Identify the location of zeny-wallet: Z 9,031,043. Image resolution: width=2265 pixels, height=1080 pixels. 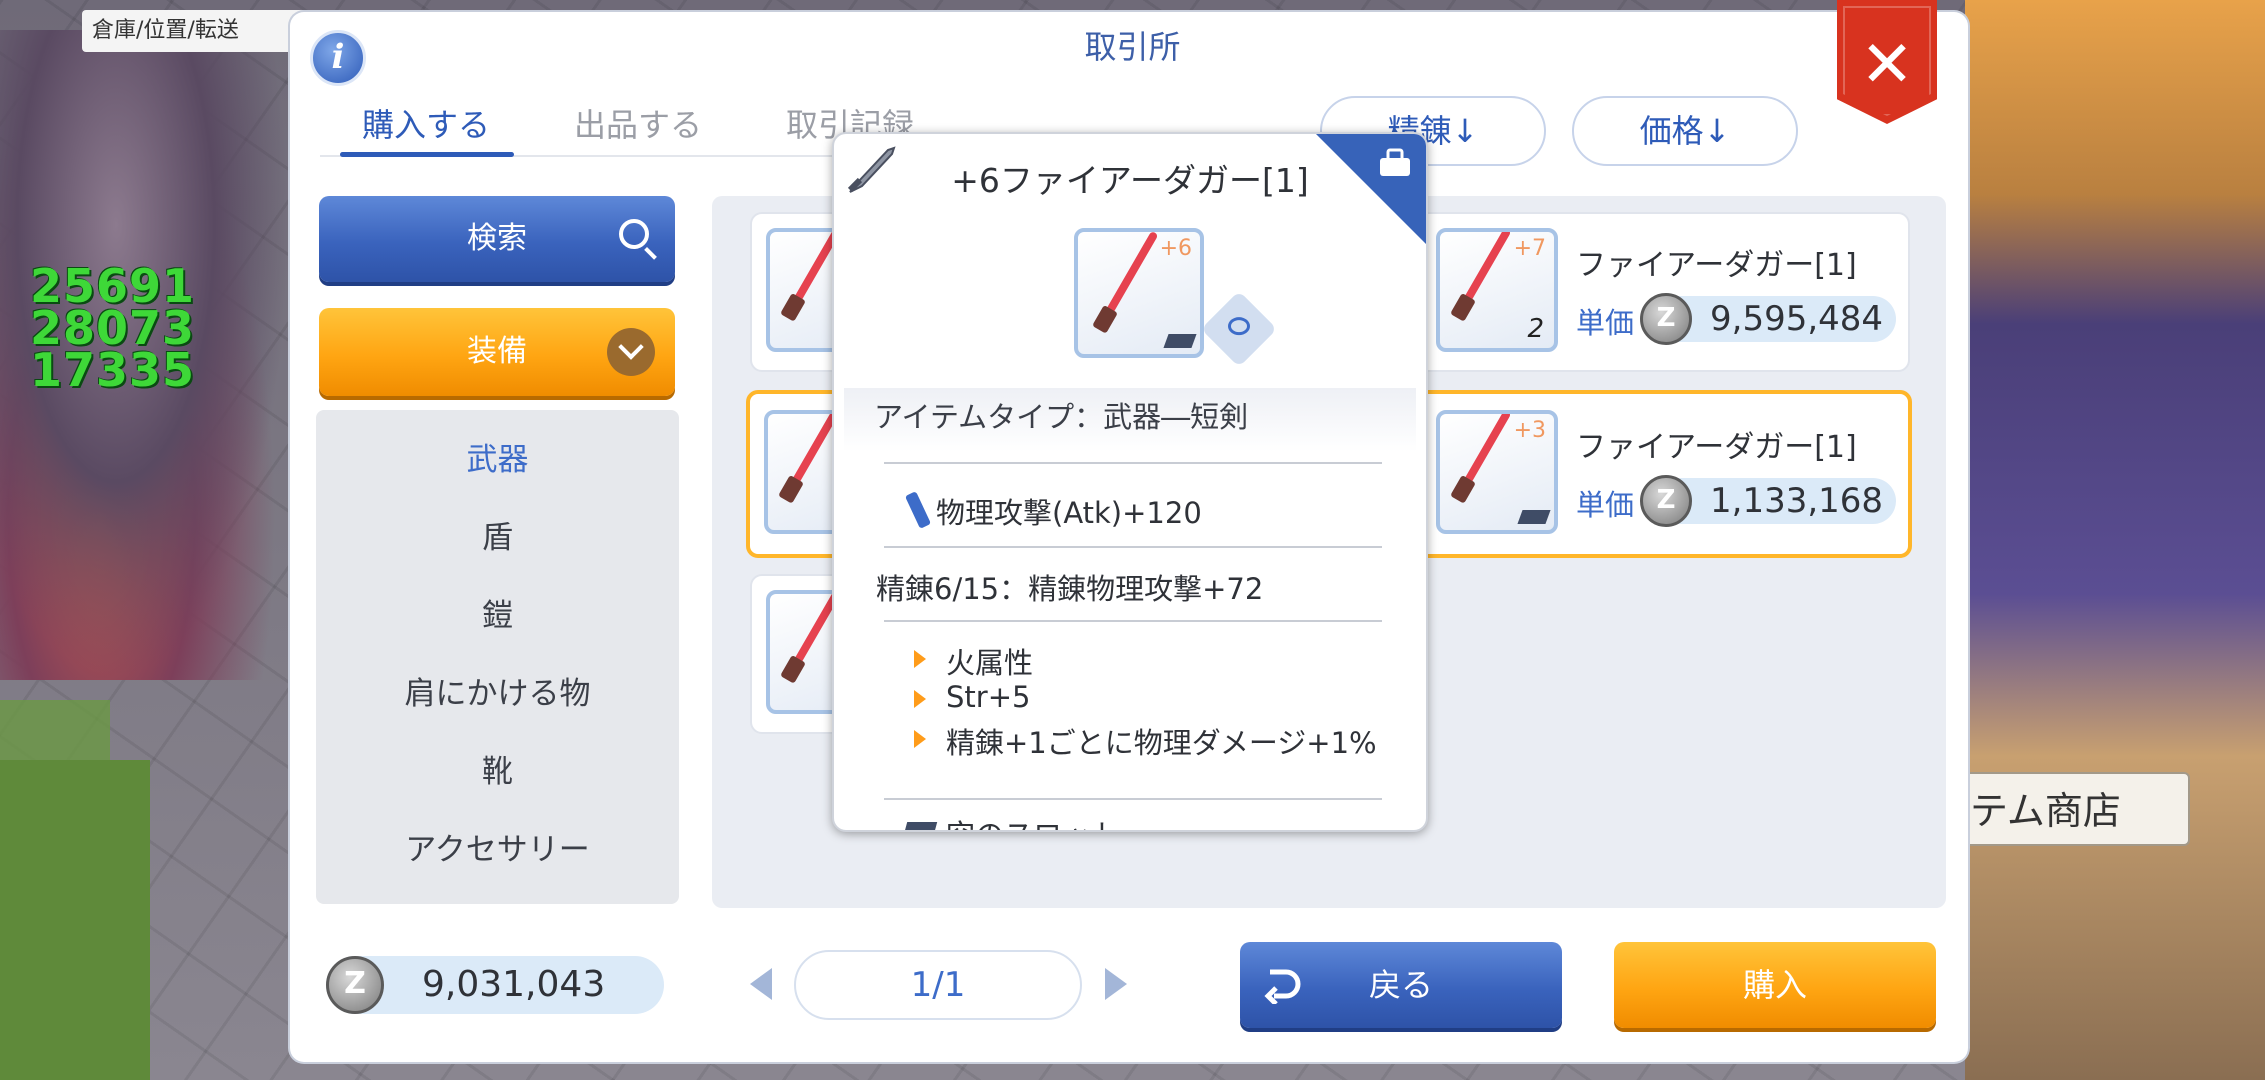
(495, 985).